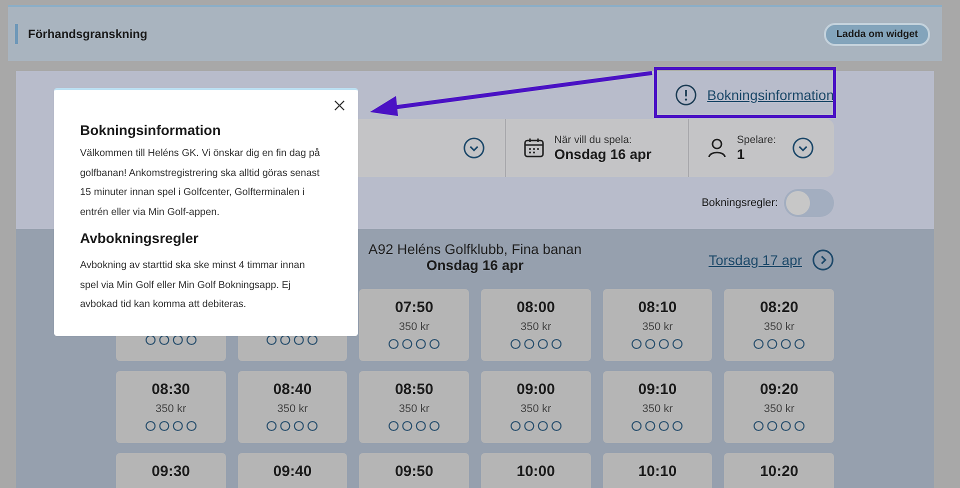  Describe the element at coordinates (657, 390) in the screenshot. I see `tee-time: 09:10` at that location.